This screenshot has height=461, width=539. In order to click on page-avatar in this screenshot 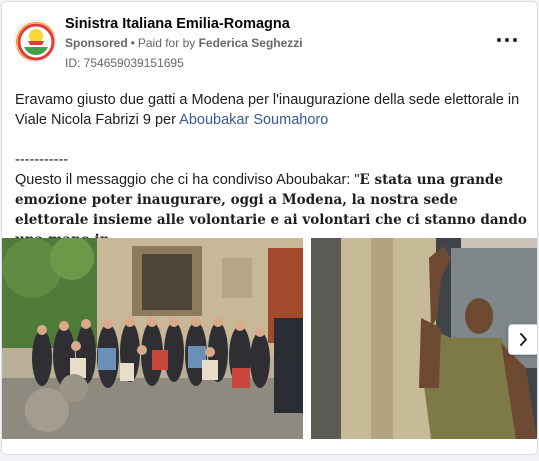, I will do `click(35, 41)`.